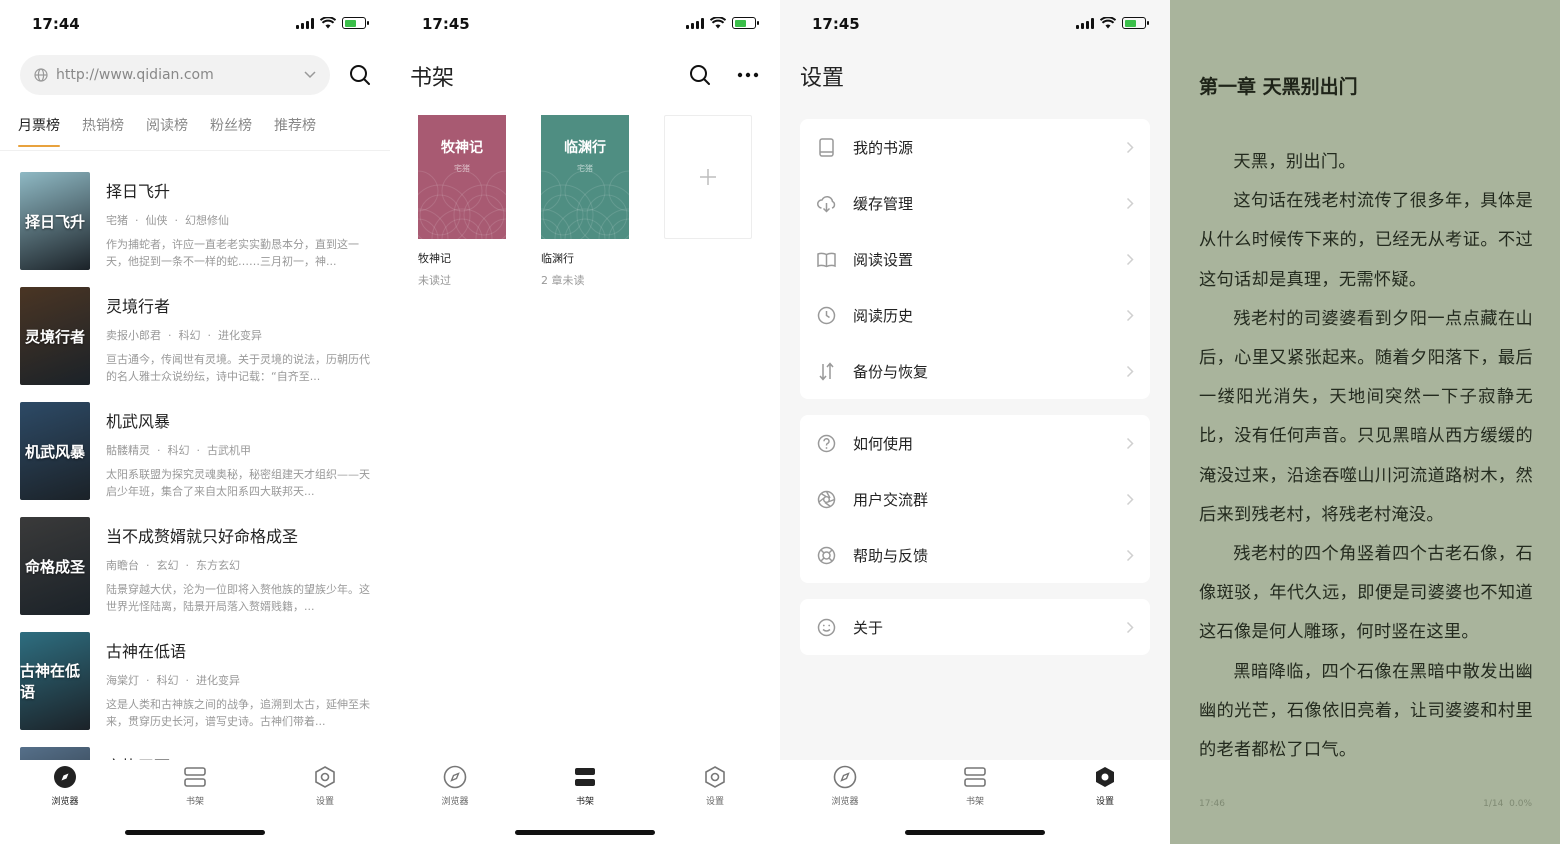 This screenshot has width=1560, height=844. I want to click on book-genre: 科幻, so click(167, 680).